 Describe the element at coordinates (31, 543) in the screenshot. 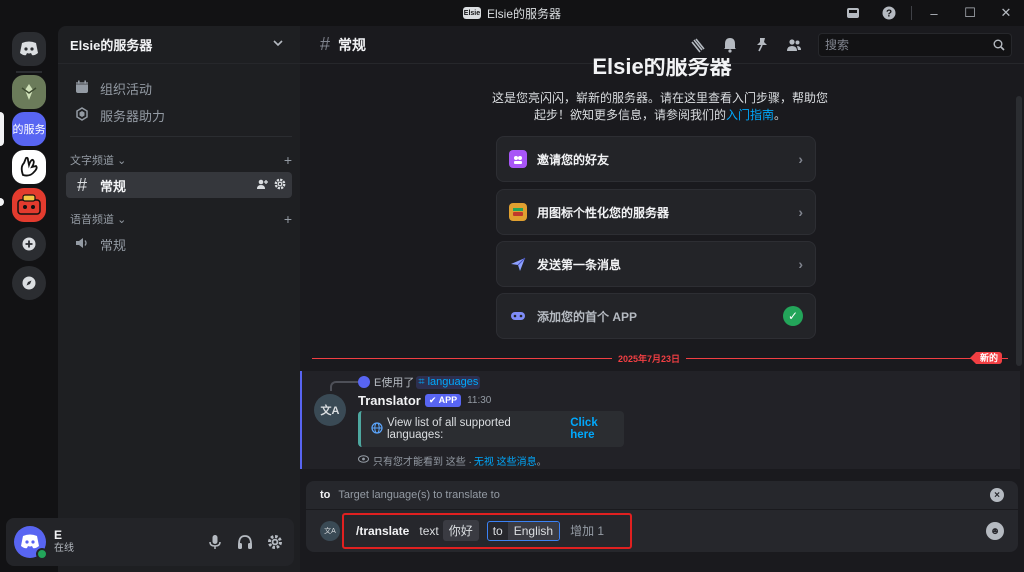

I see `avatar` at that location.